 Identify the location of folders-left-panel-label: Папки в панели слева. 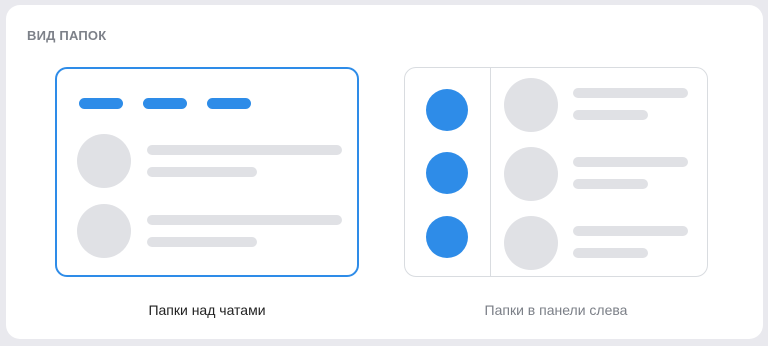
(556, 310).